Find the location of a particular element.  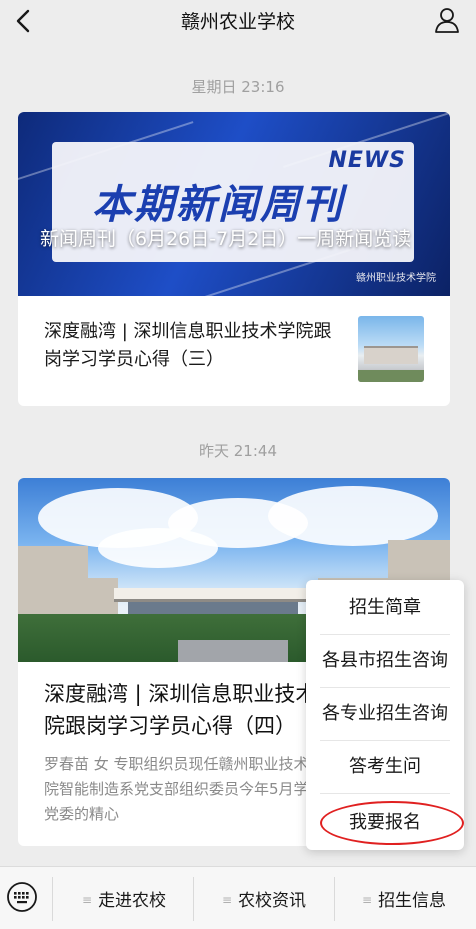

cover-big-title: 本期新闻周刊 is located at coordinates (218, 205).